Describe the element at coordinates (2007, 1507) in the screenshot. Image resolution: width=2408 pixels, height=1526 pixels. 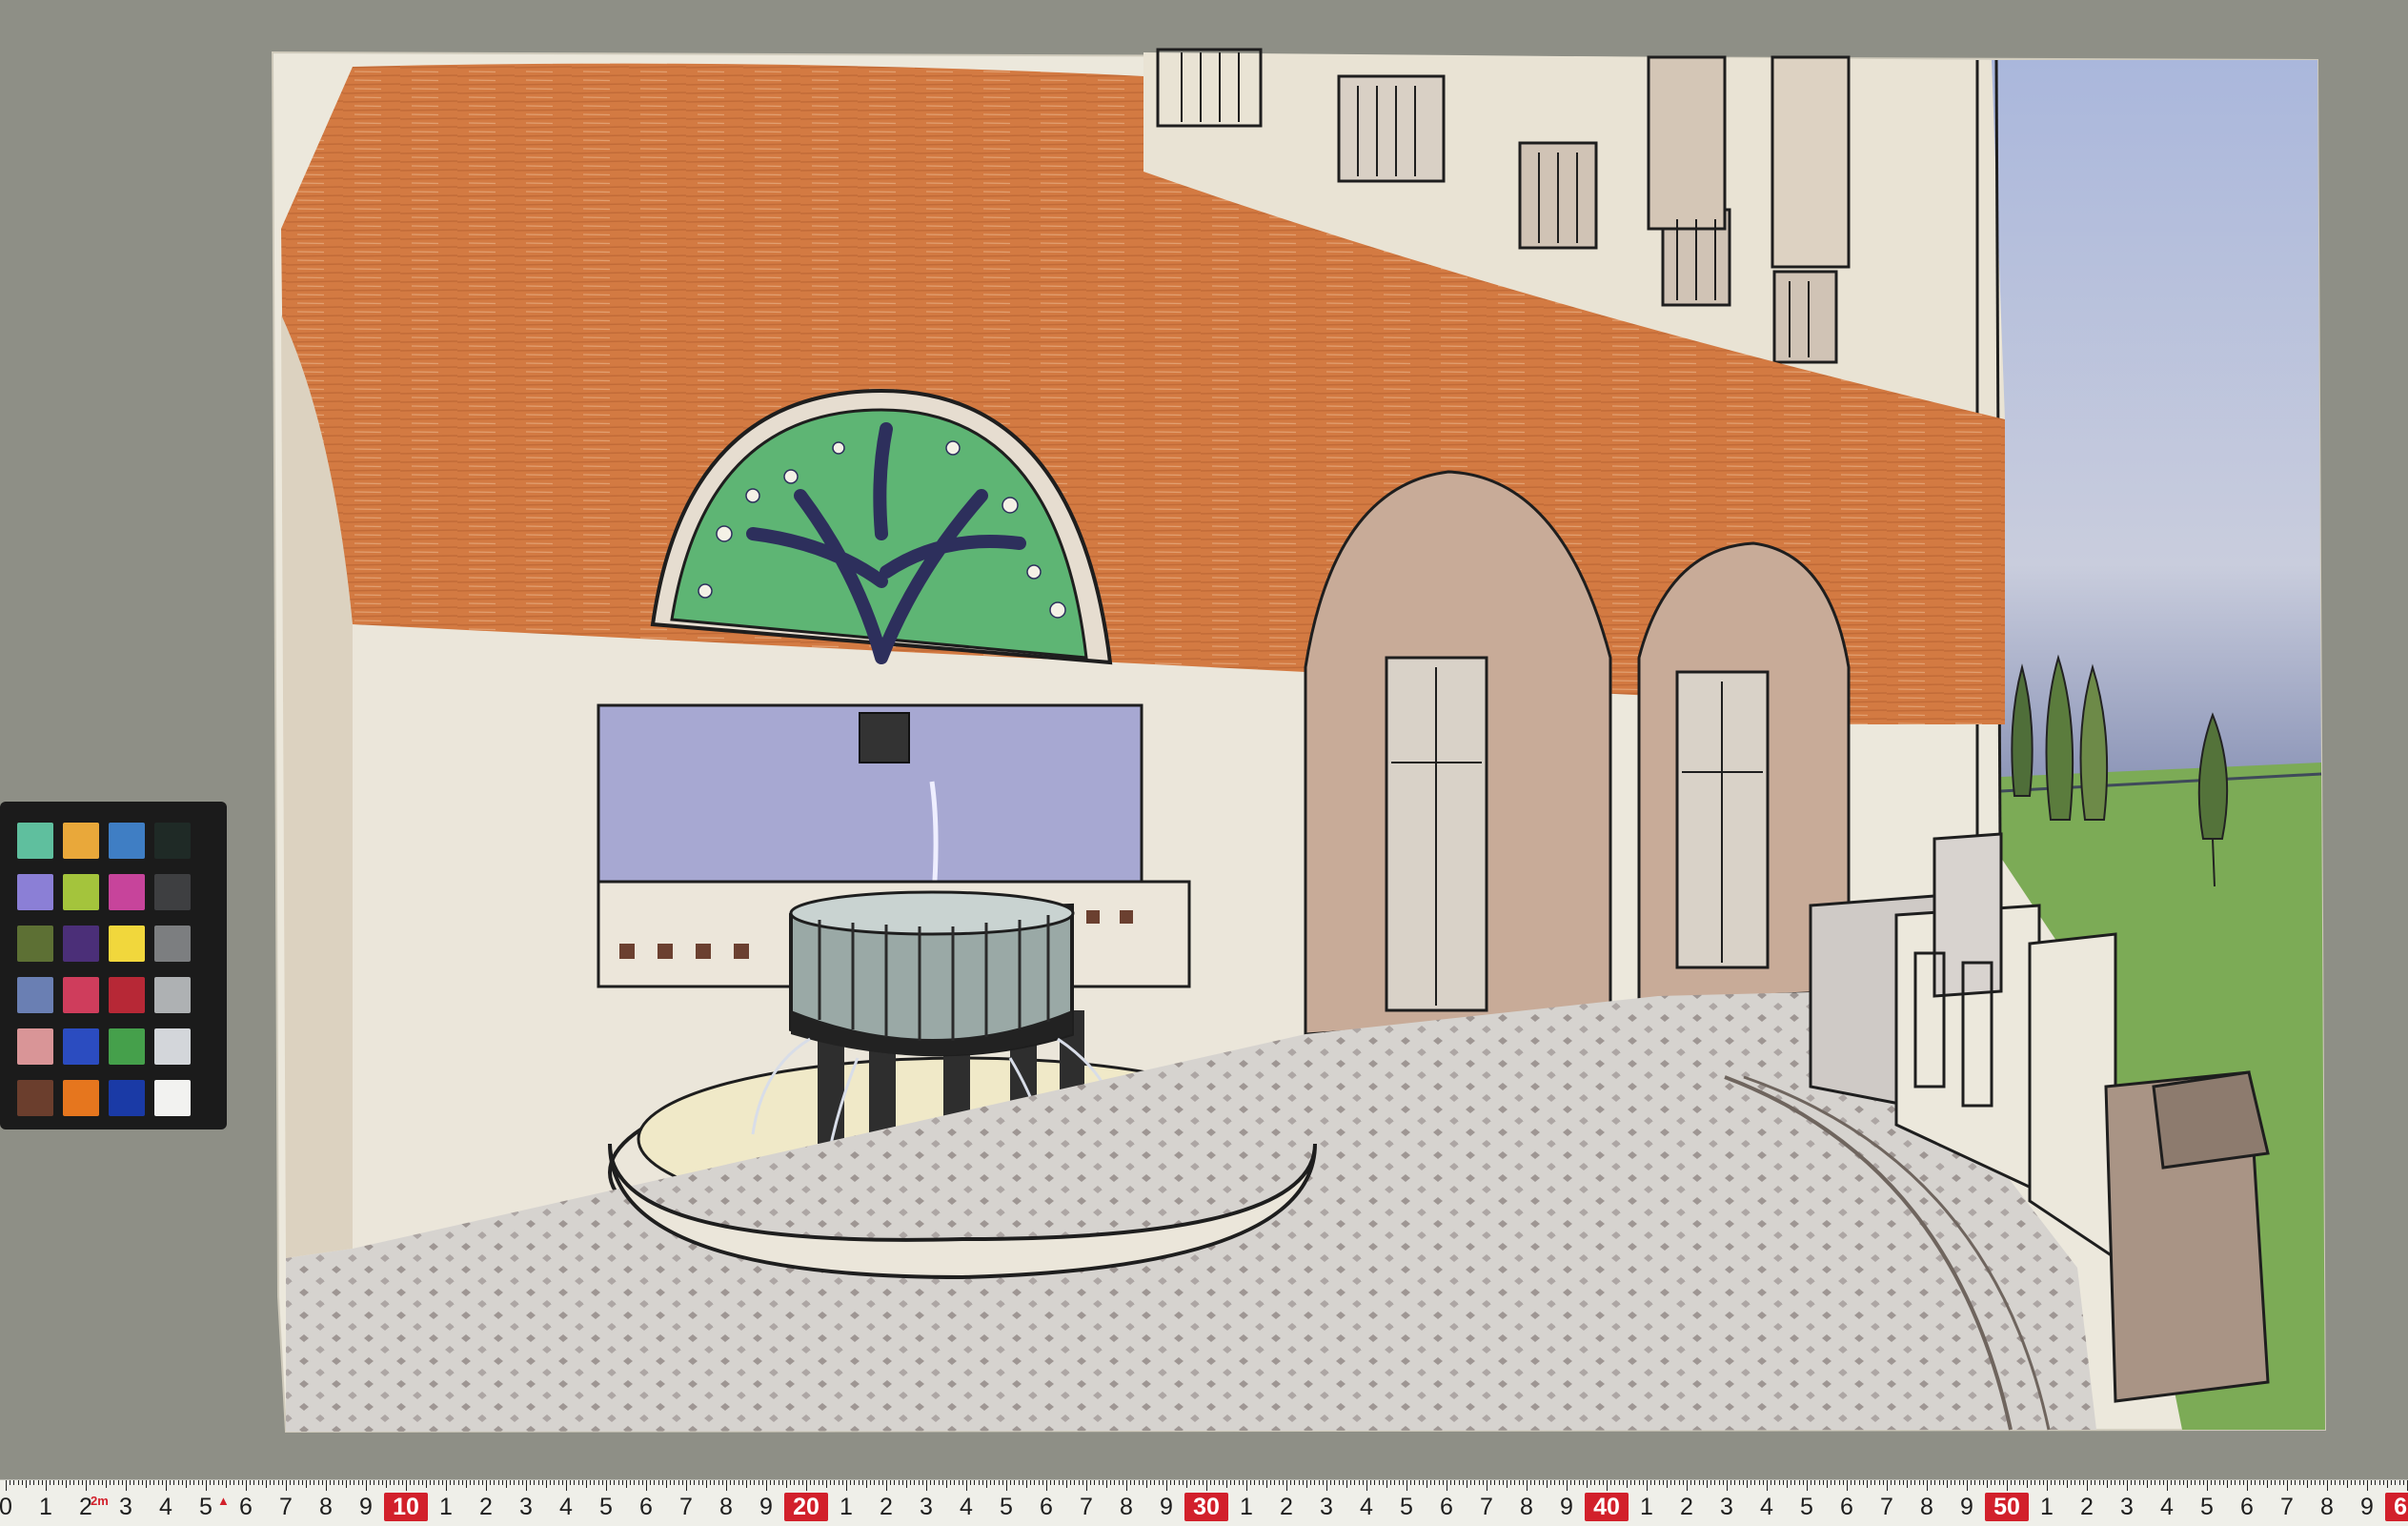
I see `ruler-label: 50` at that location.